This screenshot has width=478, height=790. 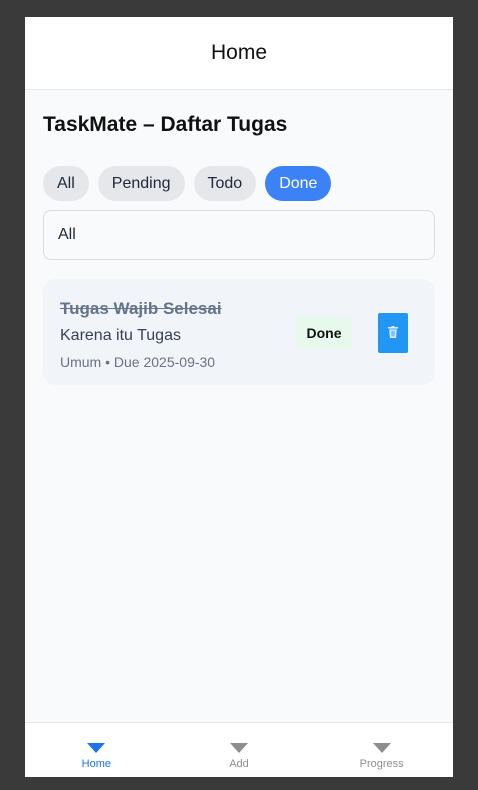 What do you see at coordinates (239, 764) in the screenshot?
I see `nav-label-add: Add` at bounding box center [239, 764].